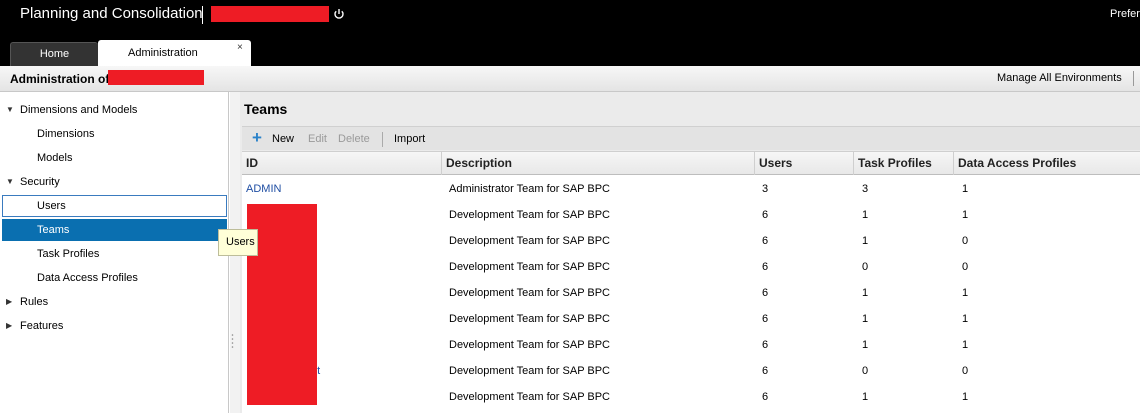  Describe the element at coordinates (691, 138) in the screenshot. I see `teams-toolbar: + New Edit Delete Import` at that location.